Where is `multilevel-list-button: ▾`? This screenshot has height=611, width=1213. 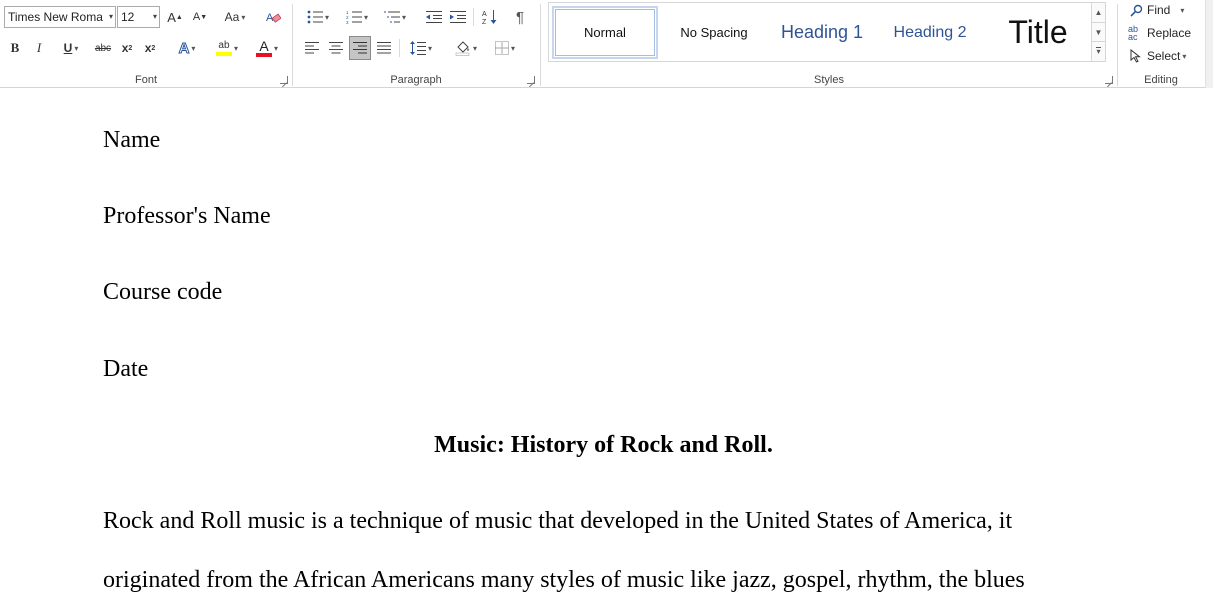
multilevel-list-button: ▾ is located at coordinates (395, 17).